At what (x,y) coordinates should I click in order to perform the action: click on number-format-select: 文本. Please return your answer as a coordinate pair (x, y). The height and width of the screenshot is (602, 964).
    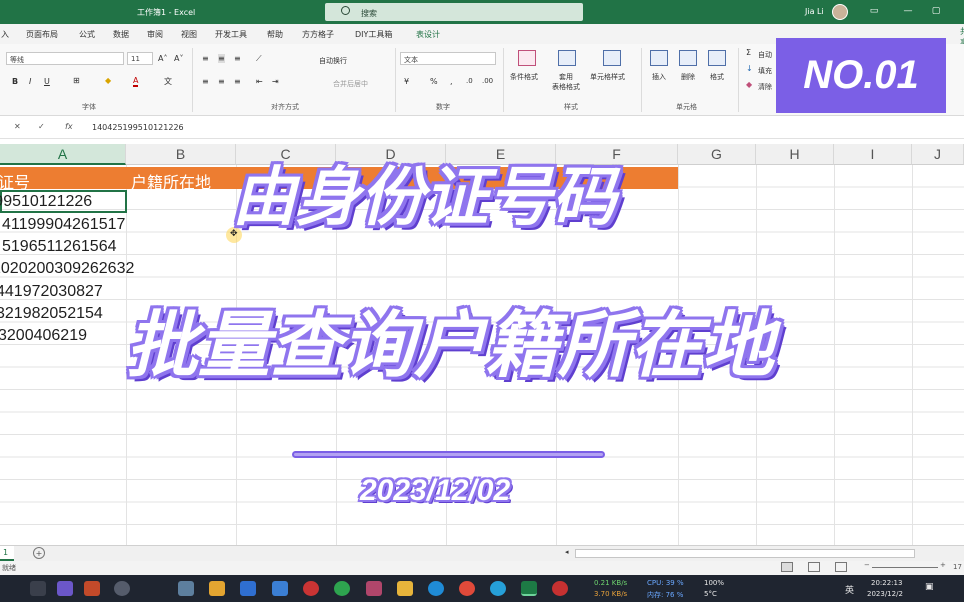
    Looking at the image, I should click on (448, 58).